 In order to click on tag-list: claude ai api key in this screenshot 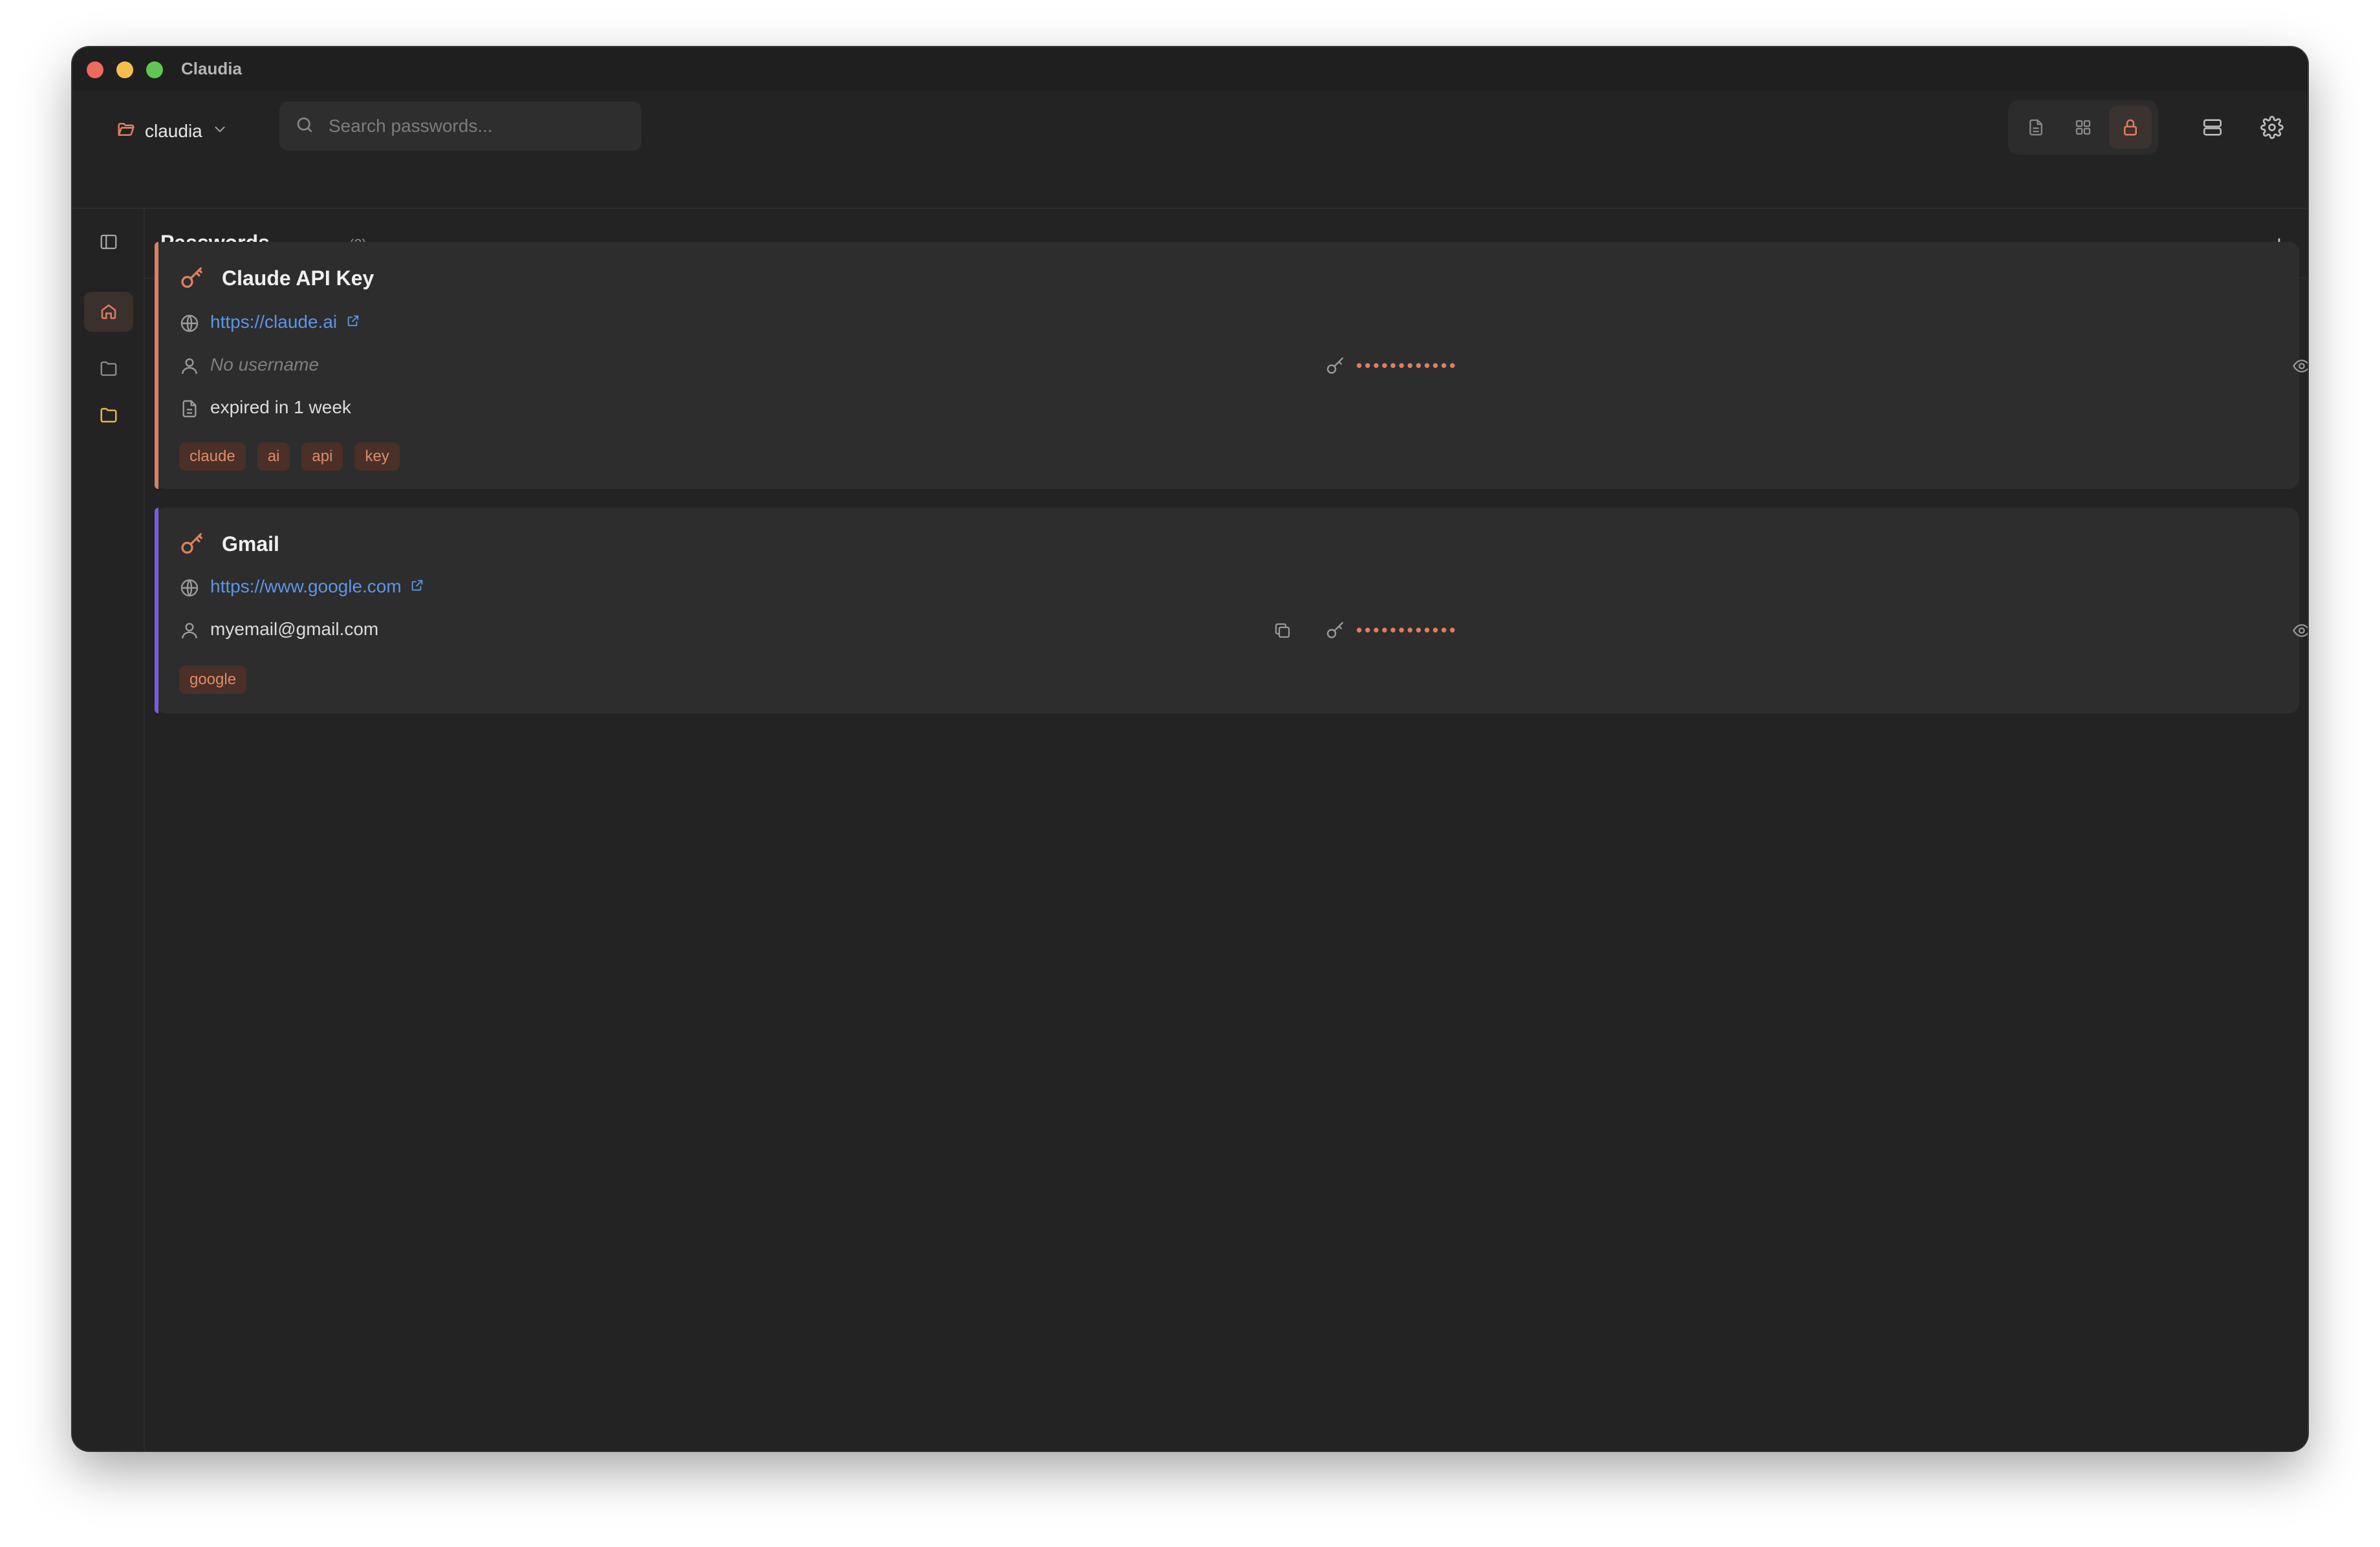, I will do `click(289, 456)`.